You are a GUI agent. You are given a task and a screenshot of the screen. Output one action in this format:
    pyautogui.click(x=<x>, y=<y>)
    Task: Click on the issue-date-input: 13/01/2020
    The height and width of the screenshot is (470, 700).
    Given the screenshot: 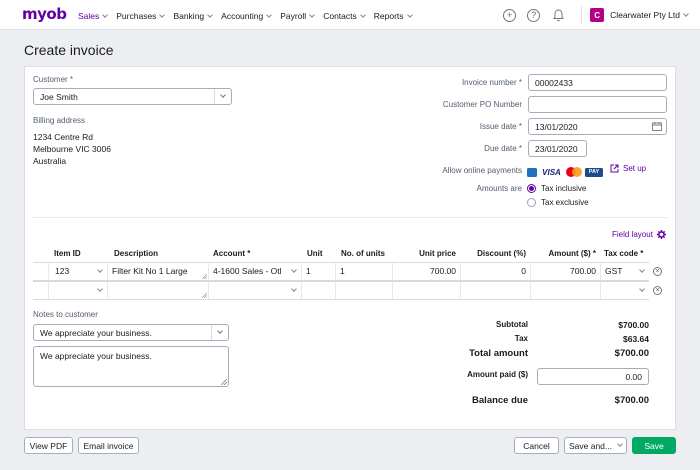 What is the action you would take?
    pyautogui.click(x=597, y=126)
    